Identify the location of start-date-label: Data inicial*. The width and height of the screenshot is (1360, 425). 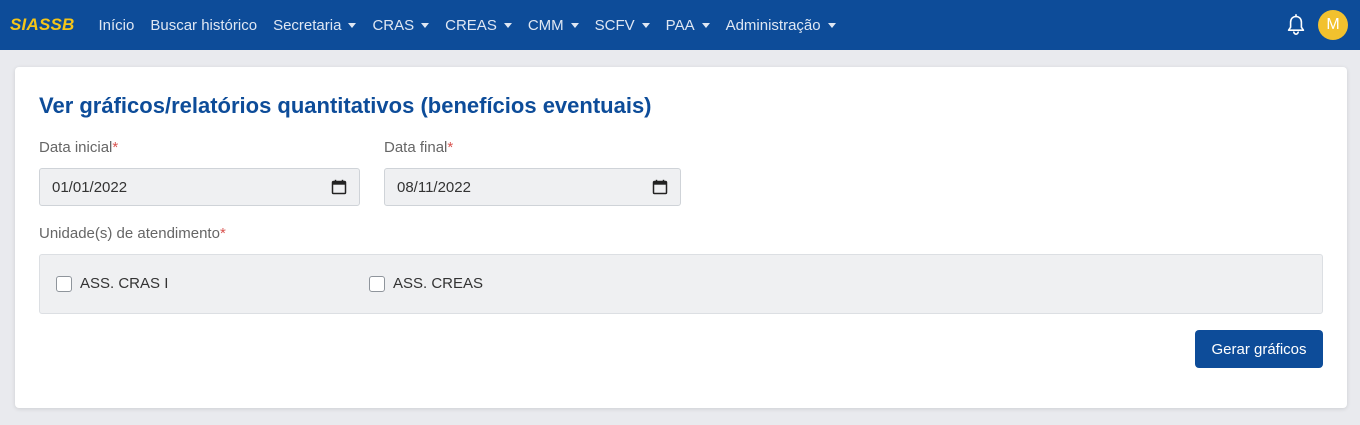
(78, 147).